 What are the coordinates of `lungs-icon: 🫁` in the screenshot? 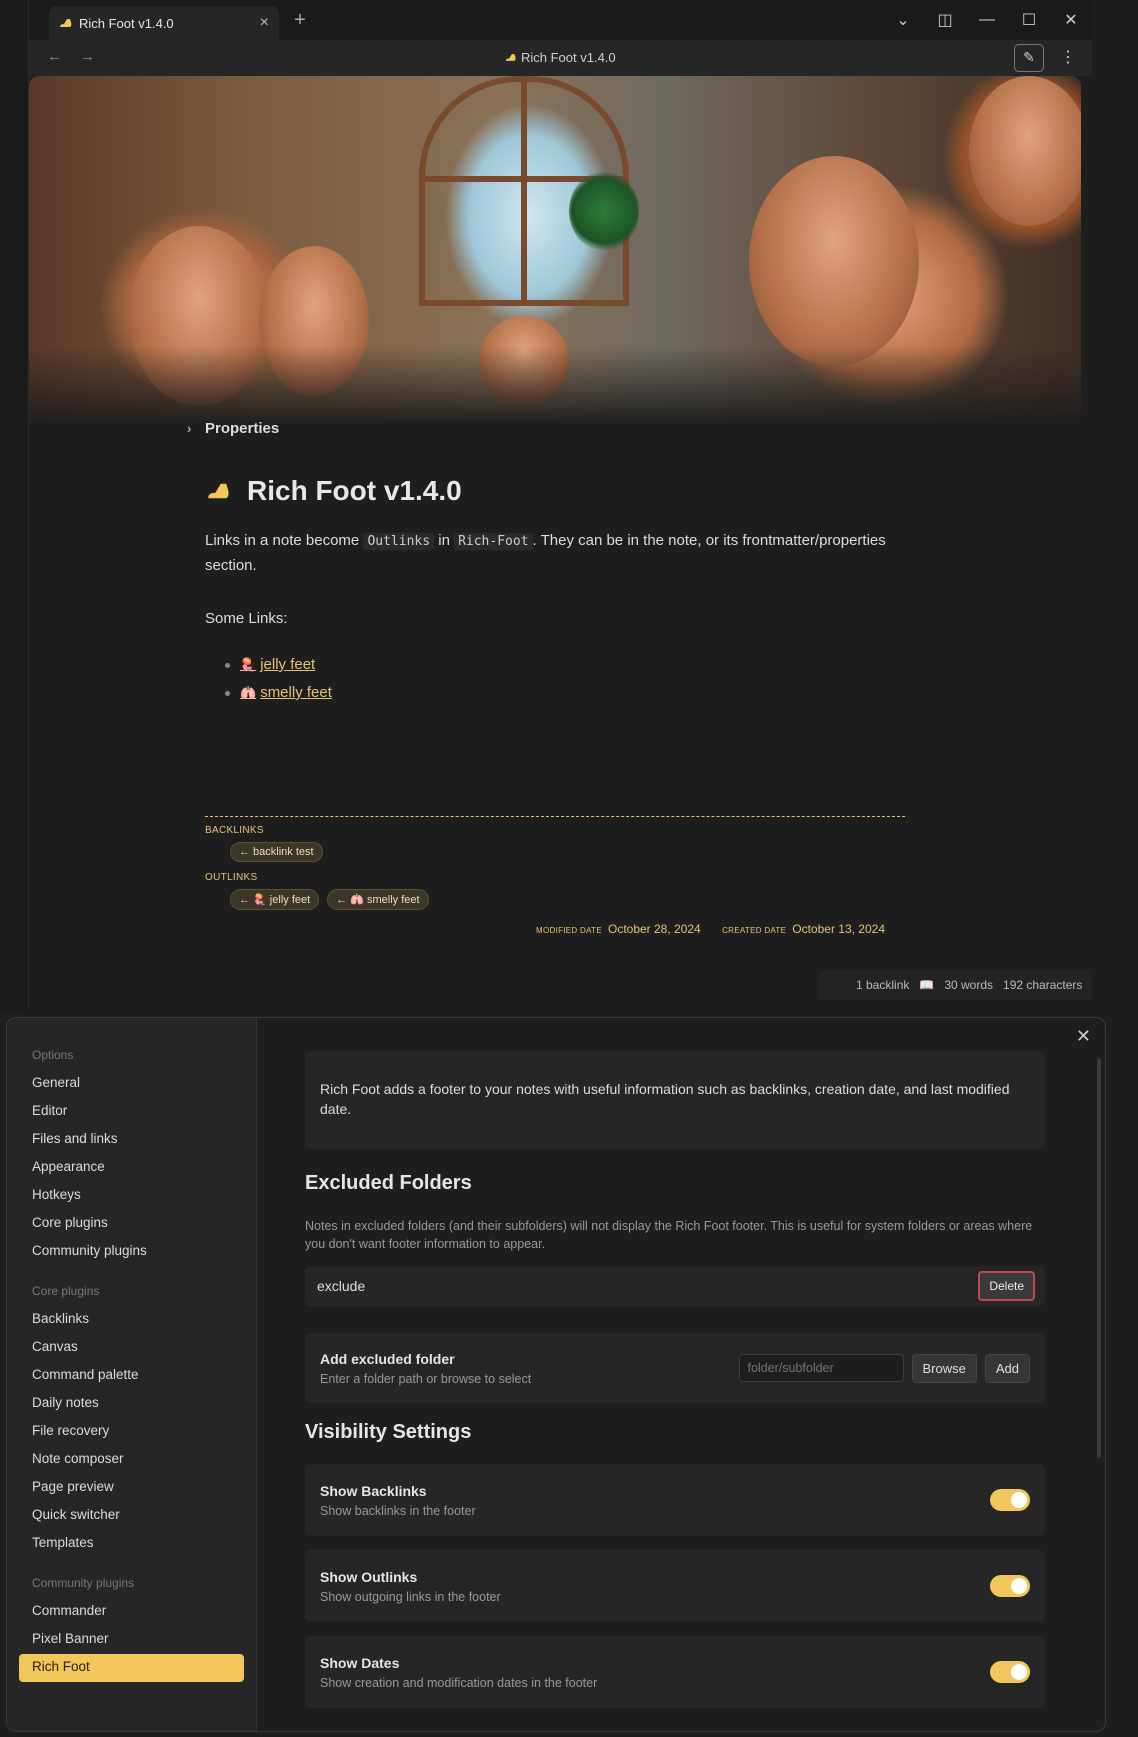 It's located at (248, 692).